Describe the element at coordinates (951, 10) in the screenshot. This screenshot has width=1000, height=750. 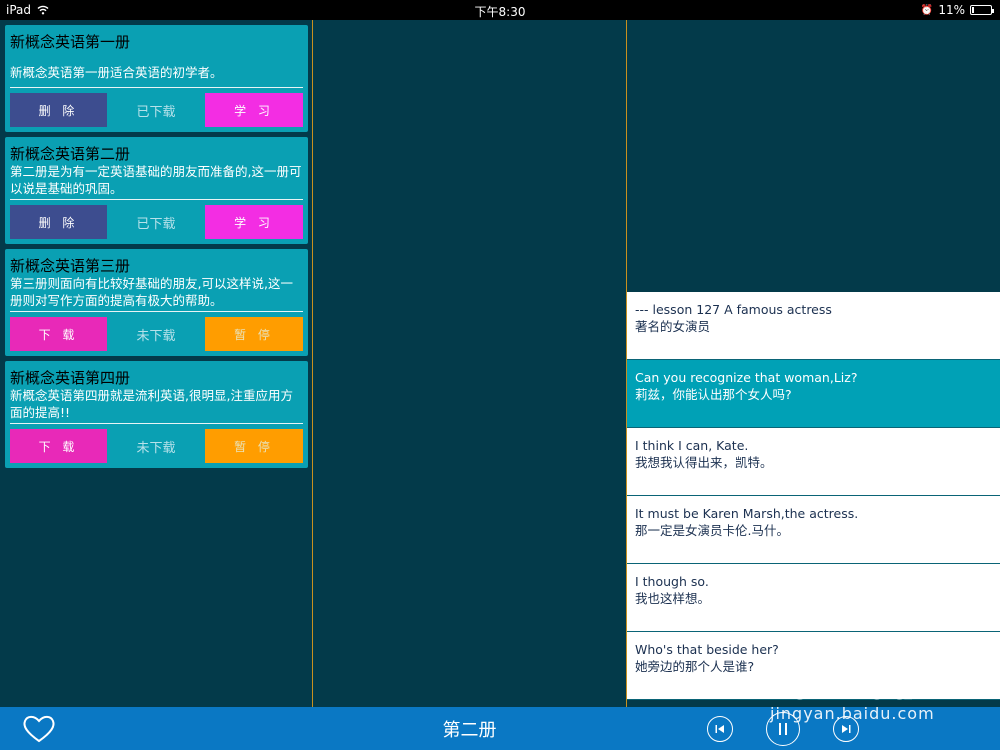
I see `battery-percent: 11%` at that location.